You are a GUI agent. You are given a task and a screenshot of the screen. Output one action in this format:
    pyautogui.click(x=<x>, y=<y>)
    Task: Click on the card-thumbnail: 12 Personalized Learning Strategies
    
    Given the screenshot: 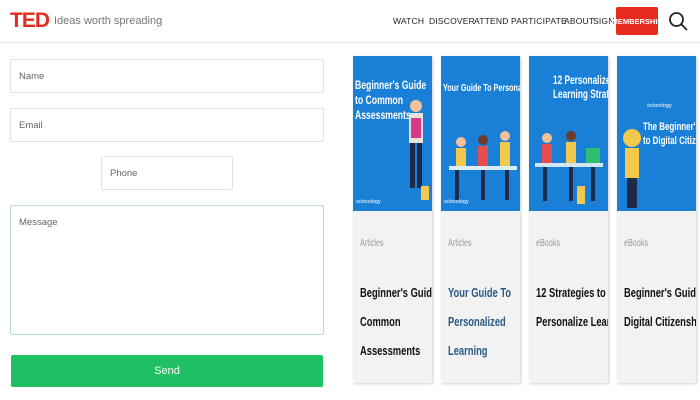 What is the action you would take?
    pyautogui.click(x=568, y=133)
    